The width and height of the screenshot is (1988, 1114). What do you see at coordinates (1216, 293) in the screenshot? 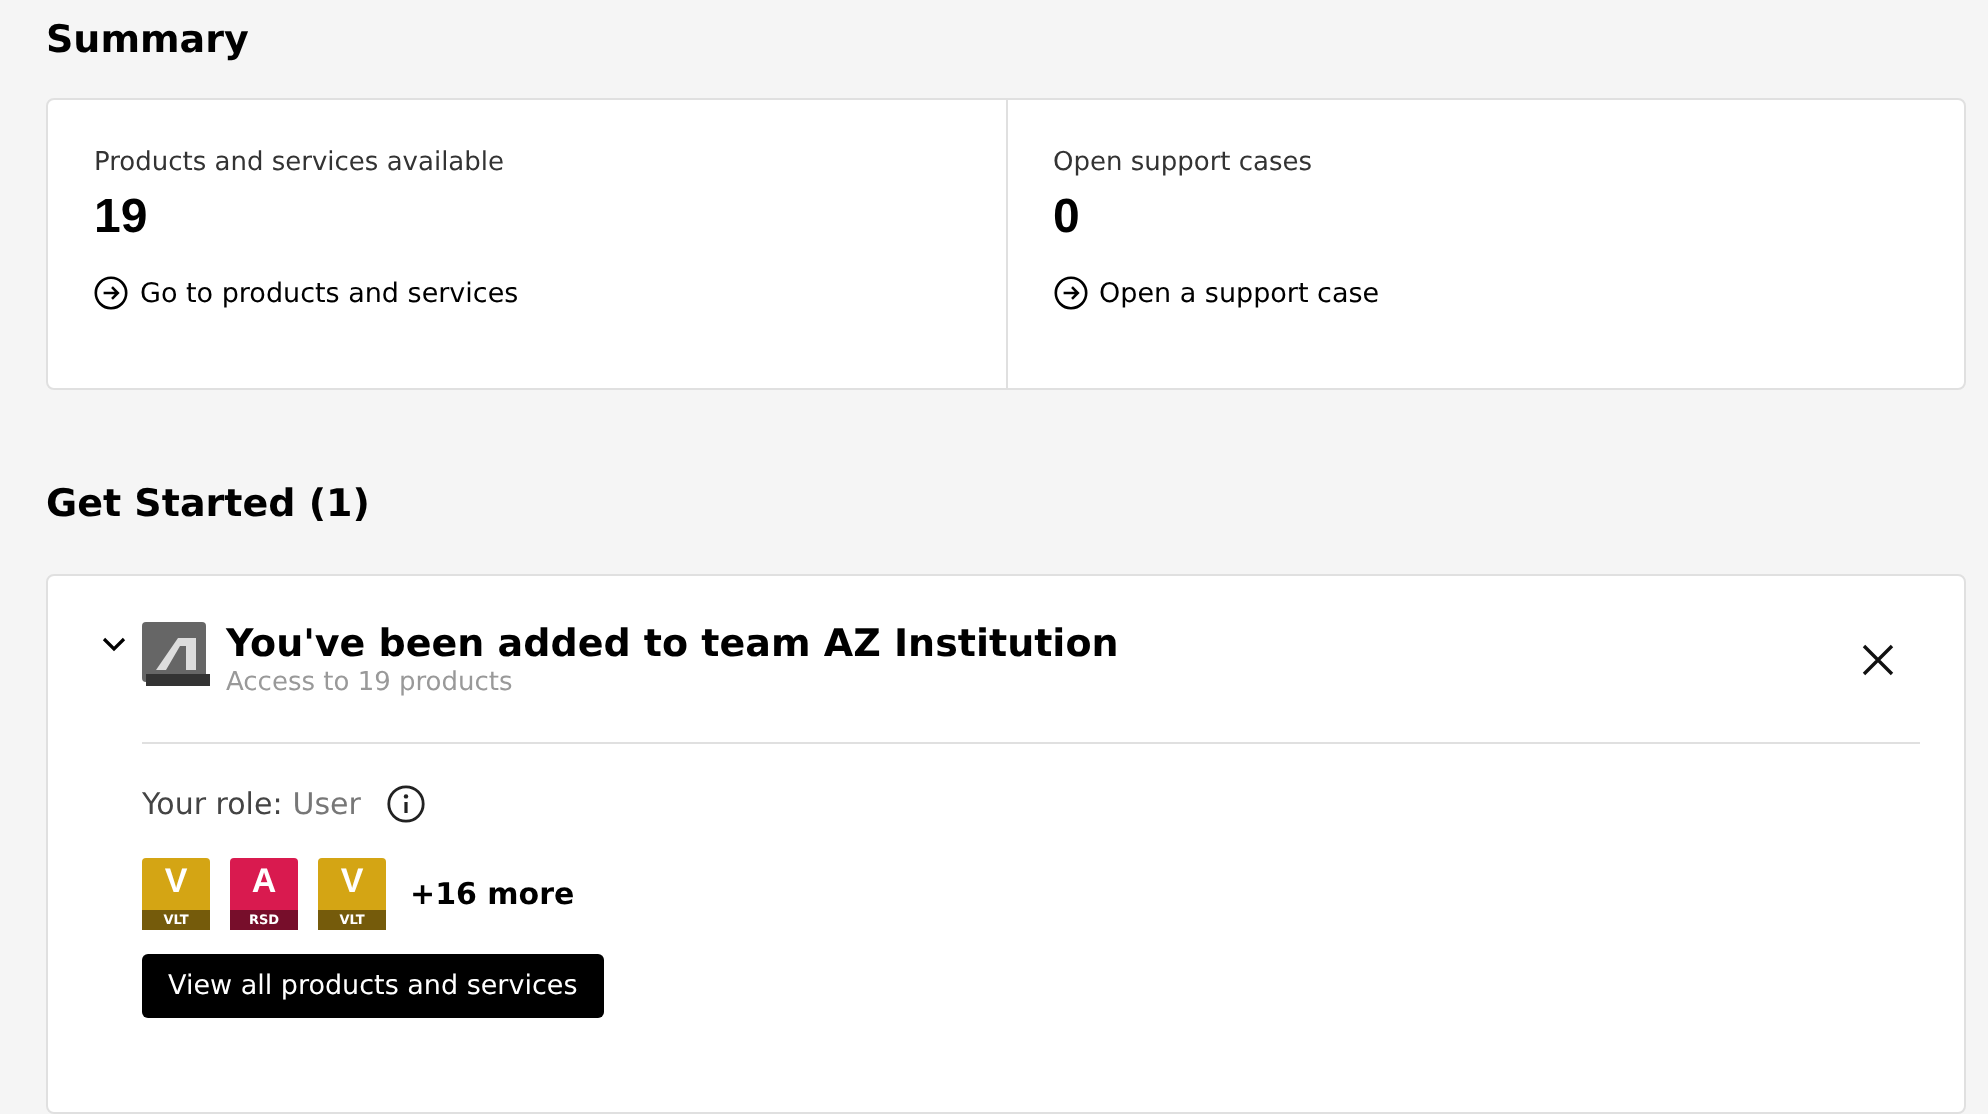
I see `stat-link: Open a support case` at bounding box center [1216, 293].